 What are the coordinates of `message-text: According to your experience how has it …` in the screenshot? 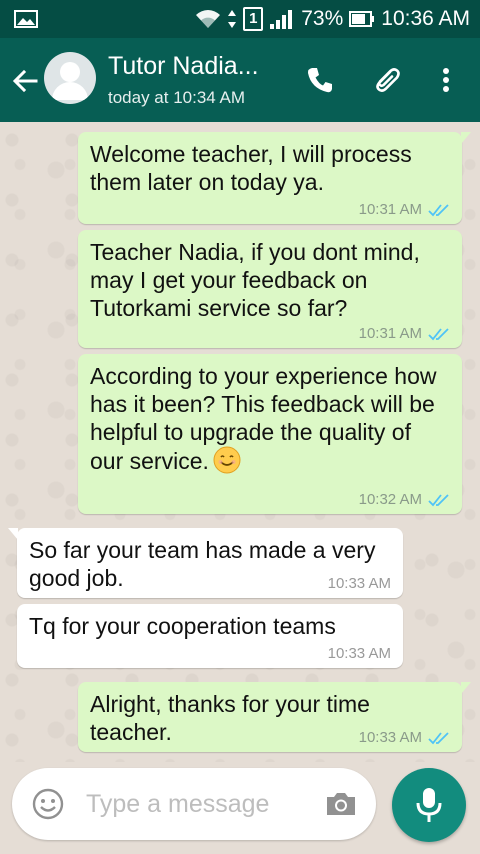 It's located at (263, 418).